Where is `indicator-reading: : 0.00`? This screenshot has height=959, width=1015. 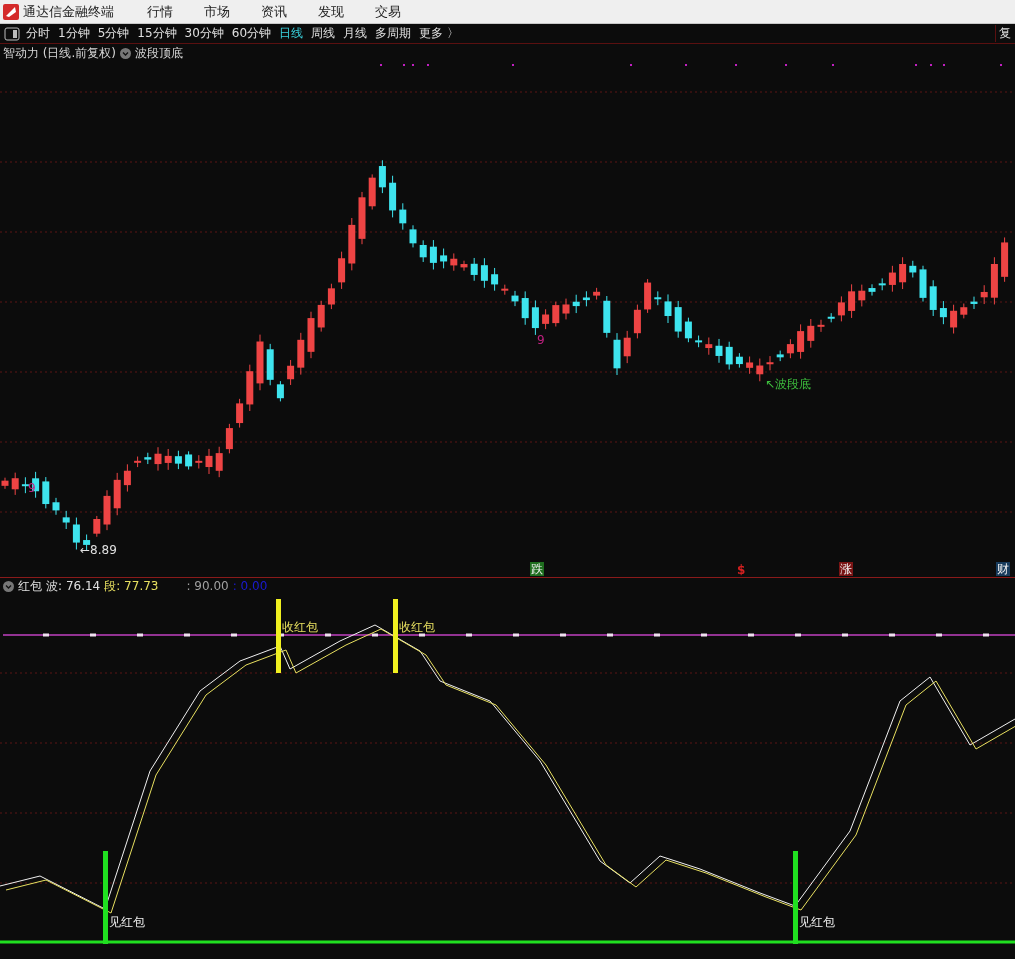
indicator-reading: : 0.00 is located at coordinates (250, 586).